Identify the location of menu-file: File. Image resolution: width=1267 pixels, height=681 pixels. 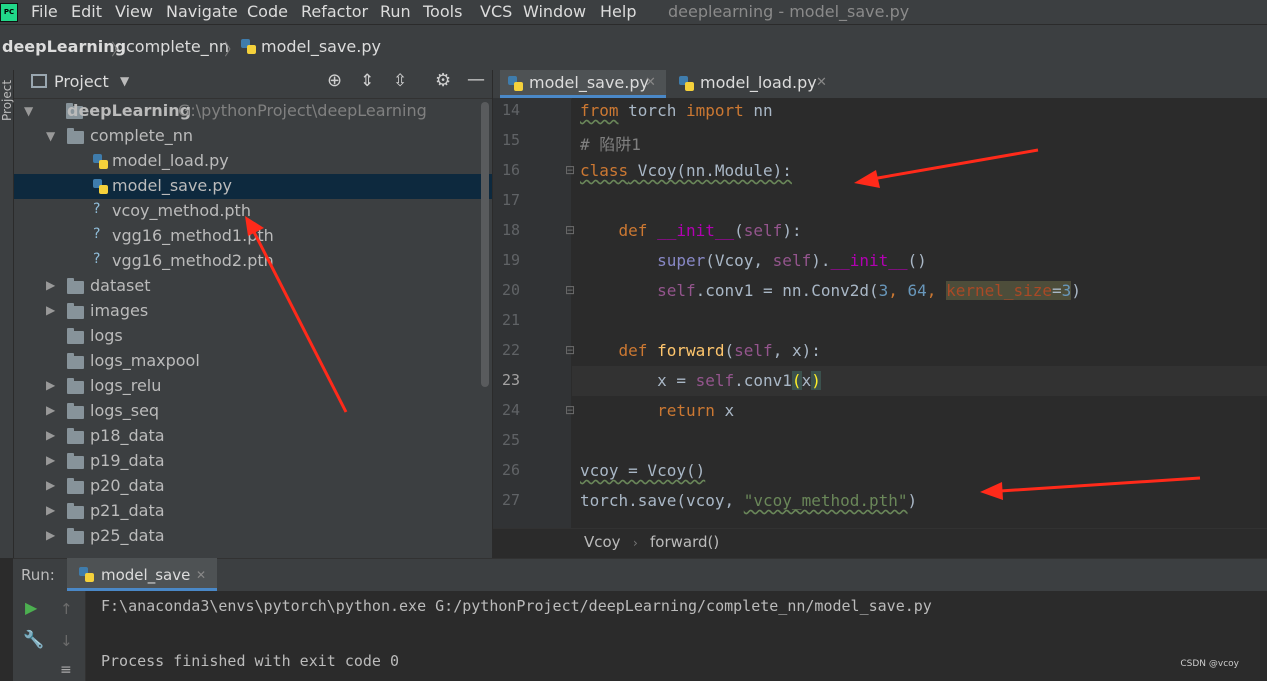
(44, 11).